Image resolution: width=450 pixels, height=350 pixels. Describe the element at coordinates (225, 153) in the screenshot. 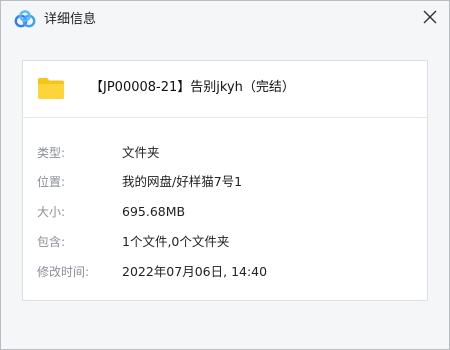

I see `detail-row-type: 类型: 文件夹` at that location.